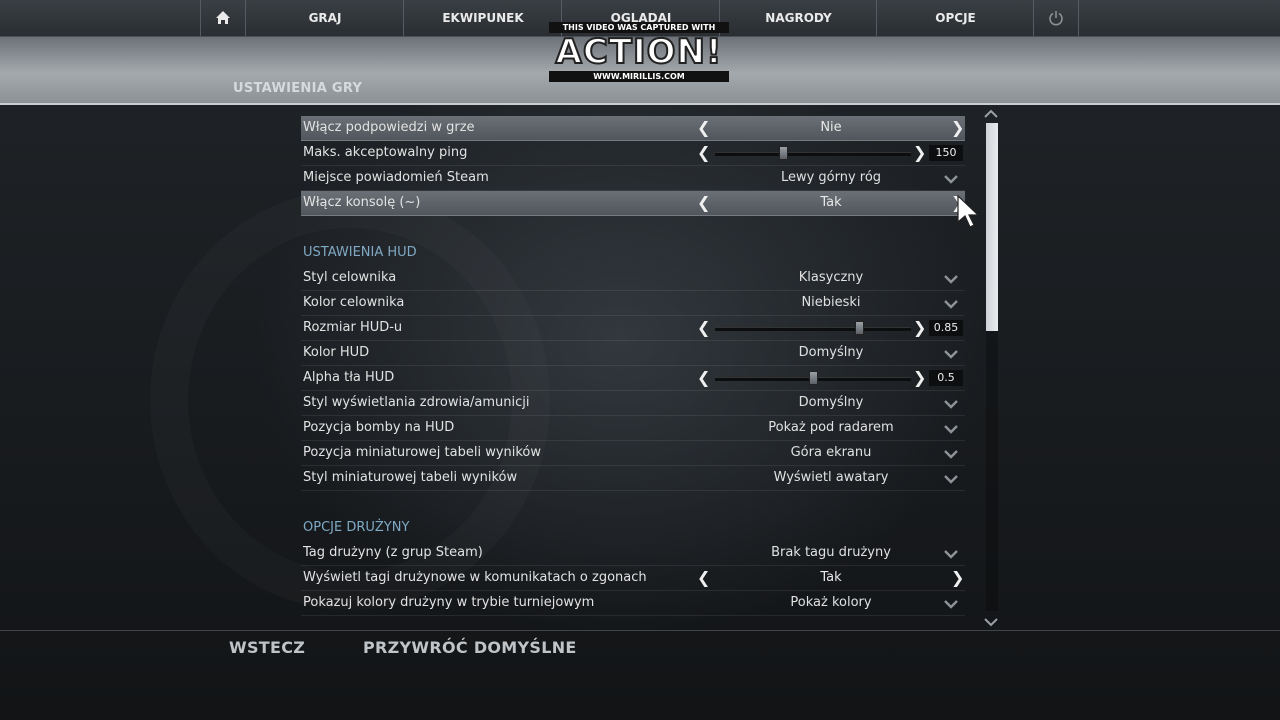 The image size is (1280, 720). Describe the element at coordinates (362, 202) in the screenshot. I see `setting-label: Włącz konsolę (~)` at that location.